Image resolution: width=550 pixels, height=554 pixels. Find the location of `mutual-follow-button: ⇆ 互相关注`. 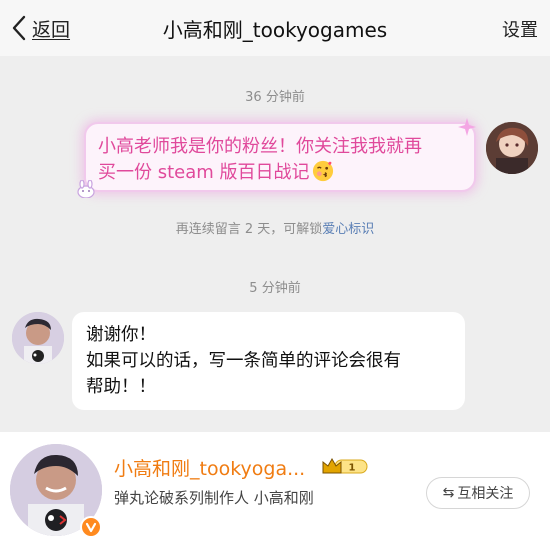

mutual-follow-button: ⇆ 互相关注 is located at coordinates (478, 493).